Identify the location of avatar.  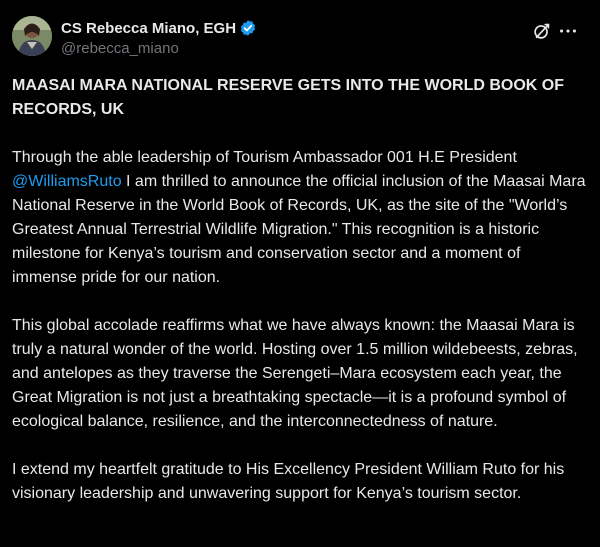
(32, 36).